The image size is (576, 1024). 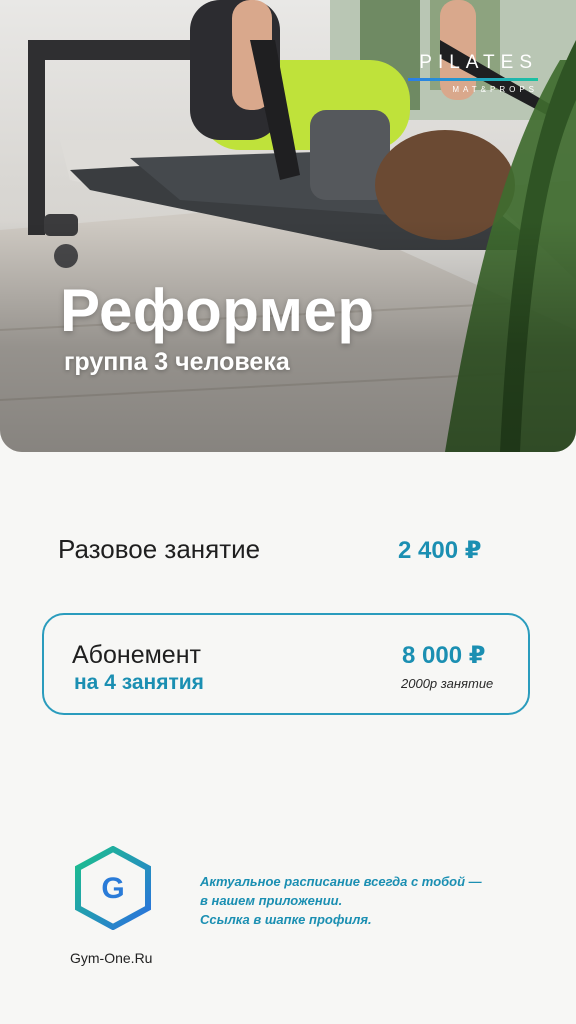 I want to click on single-session-label: Разовое занятие, so click(x=159, y=549).